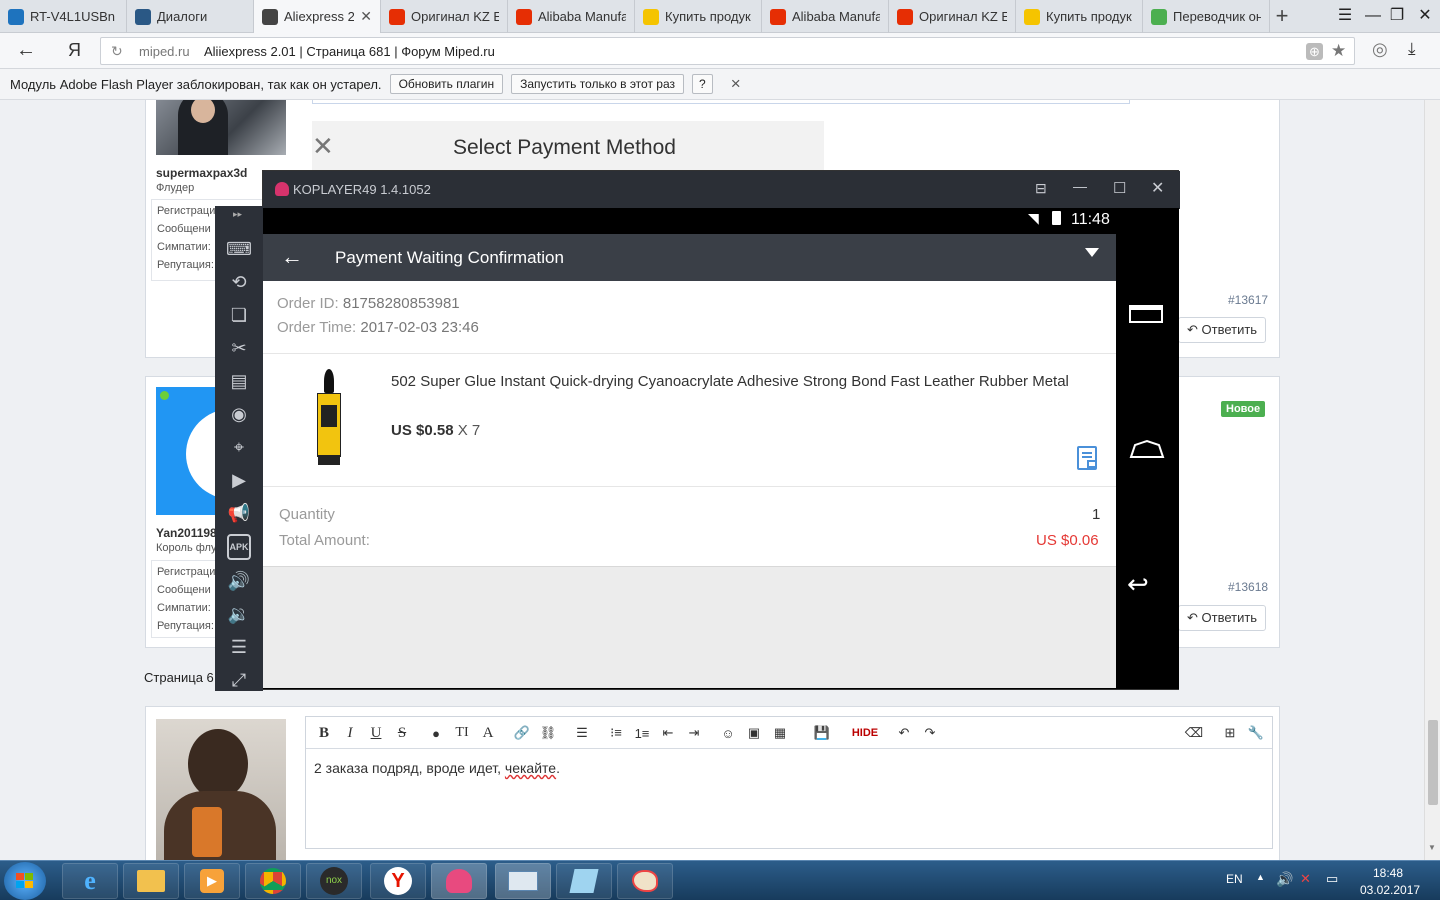 This screenshot has height=900, width=1440. What do you see at coordinates (904, 733) in the screenshot?
I see `undo-icon: ↶` at bounding box center [904, 733].